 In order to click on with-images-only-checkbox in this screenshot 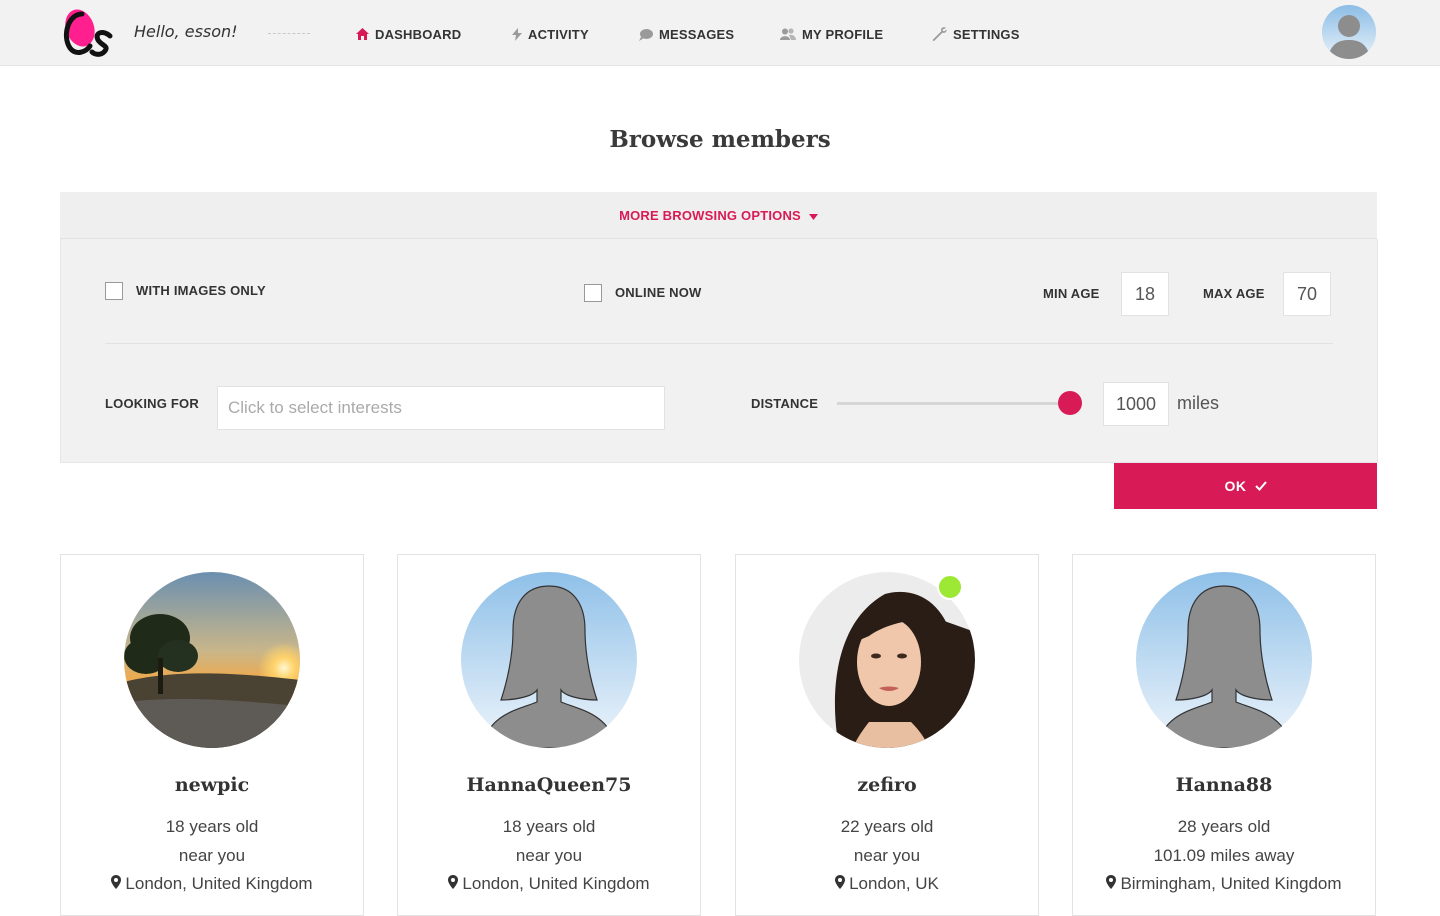, I will do `click(114, 291)`.